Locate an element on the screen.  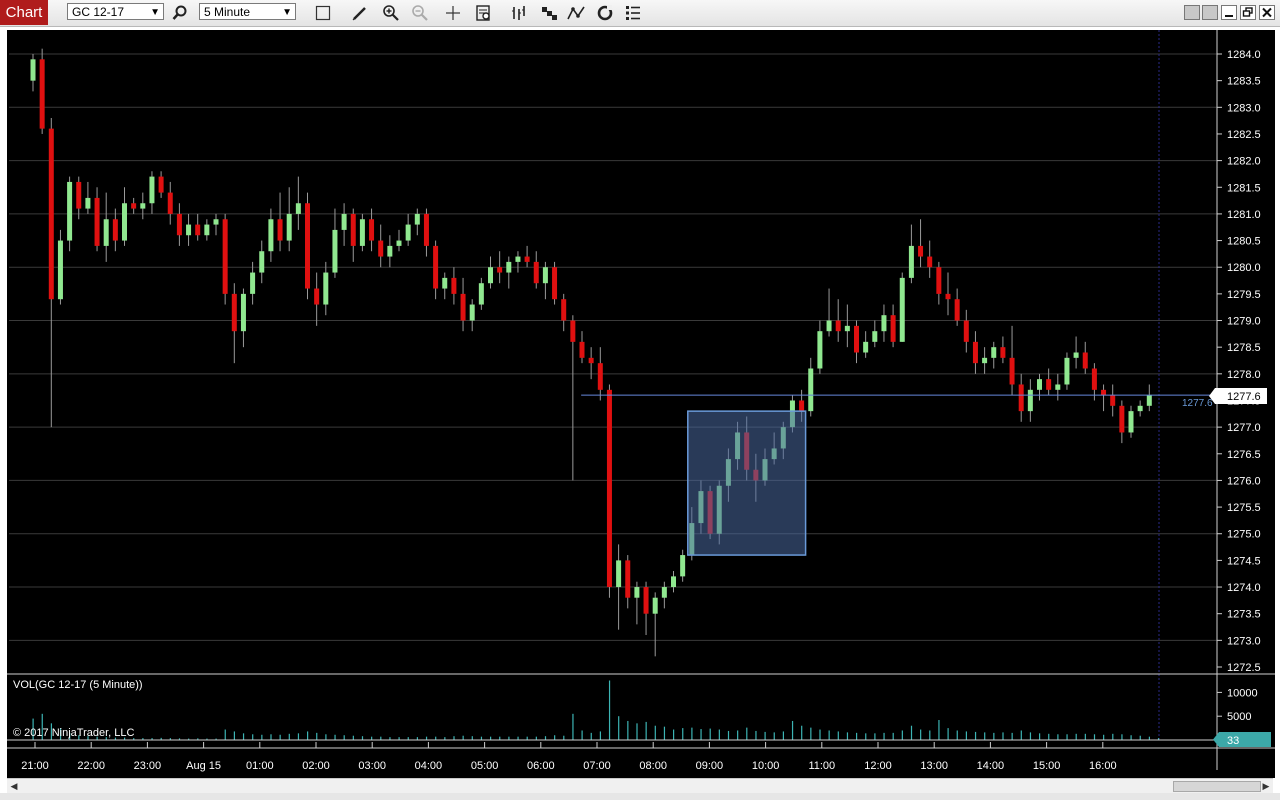
zoom-out-icon is located at coordinates (420, 13).